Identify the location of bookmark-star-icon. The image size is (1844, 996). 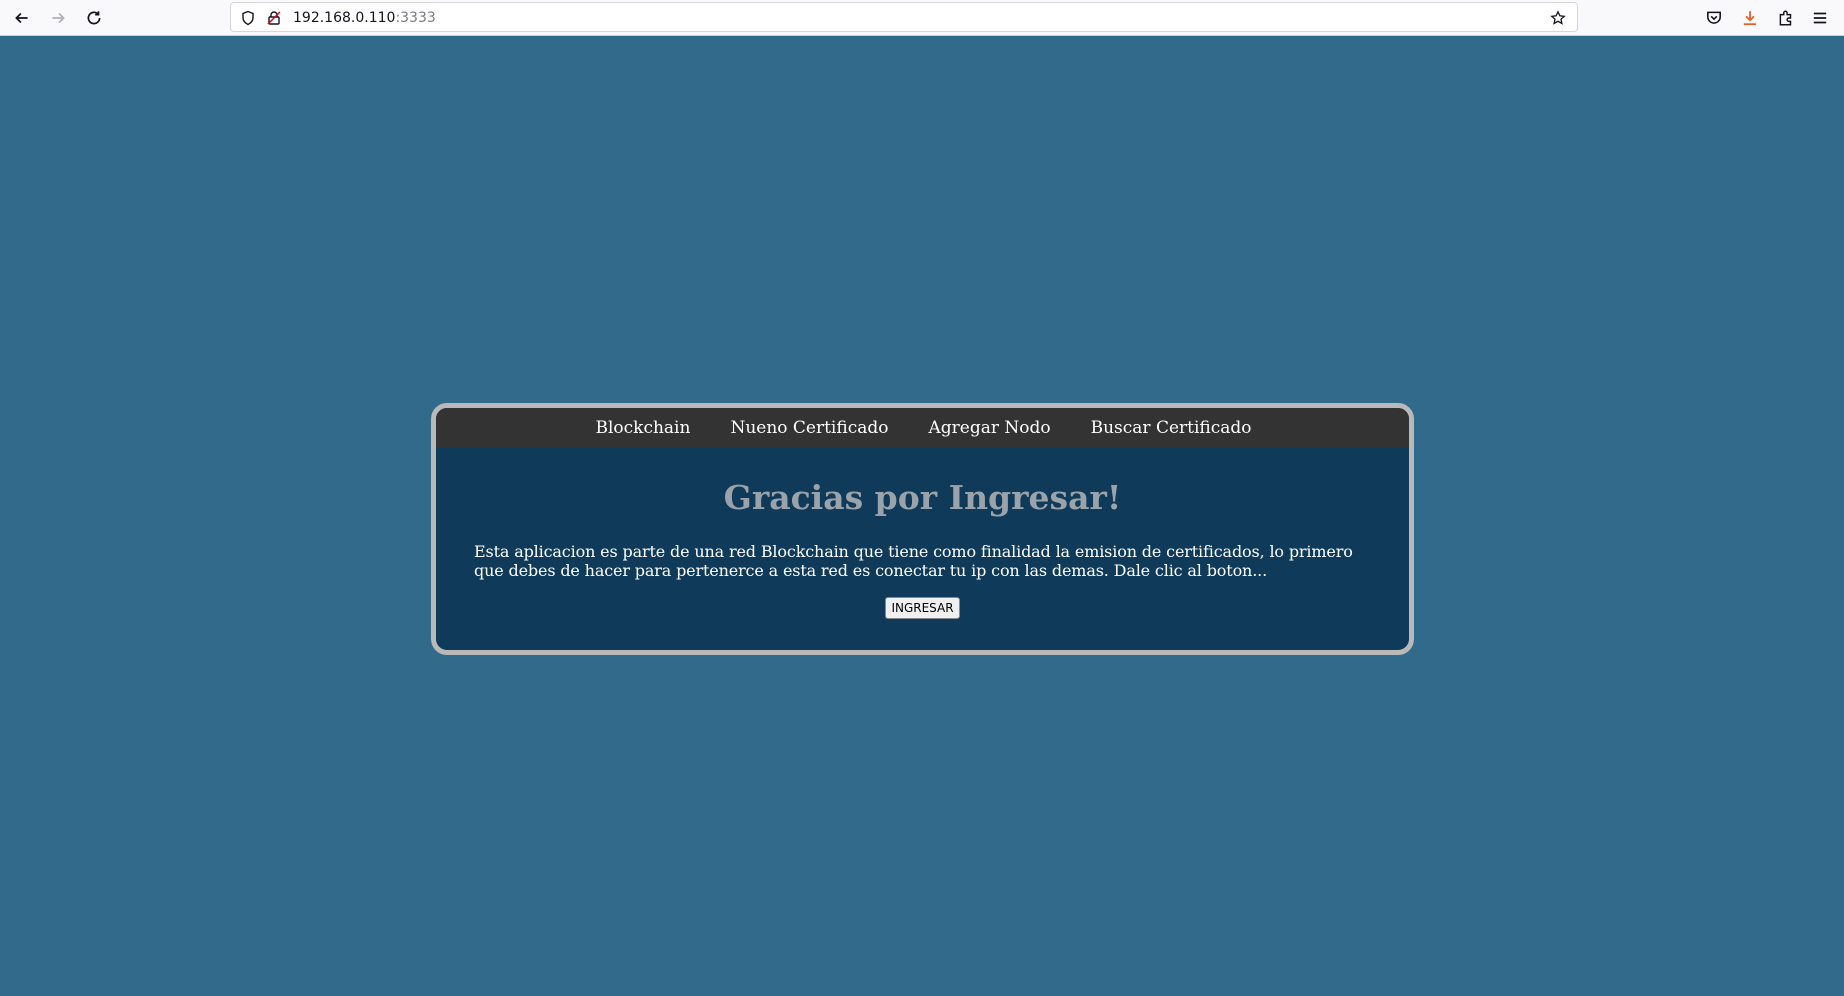
(1558, 18).